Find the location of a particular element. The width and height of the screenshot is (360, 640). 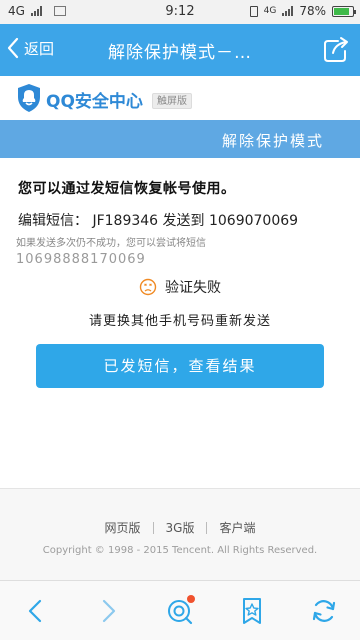

network-type-right: 4G is located at coordinates (270, 11).